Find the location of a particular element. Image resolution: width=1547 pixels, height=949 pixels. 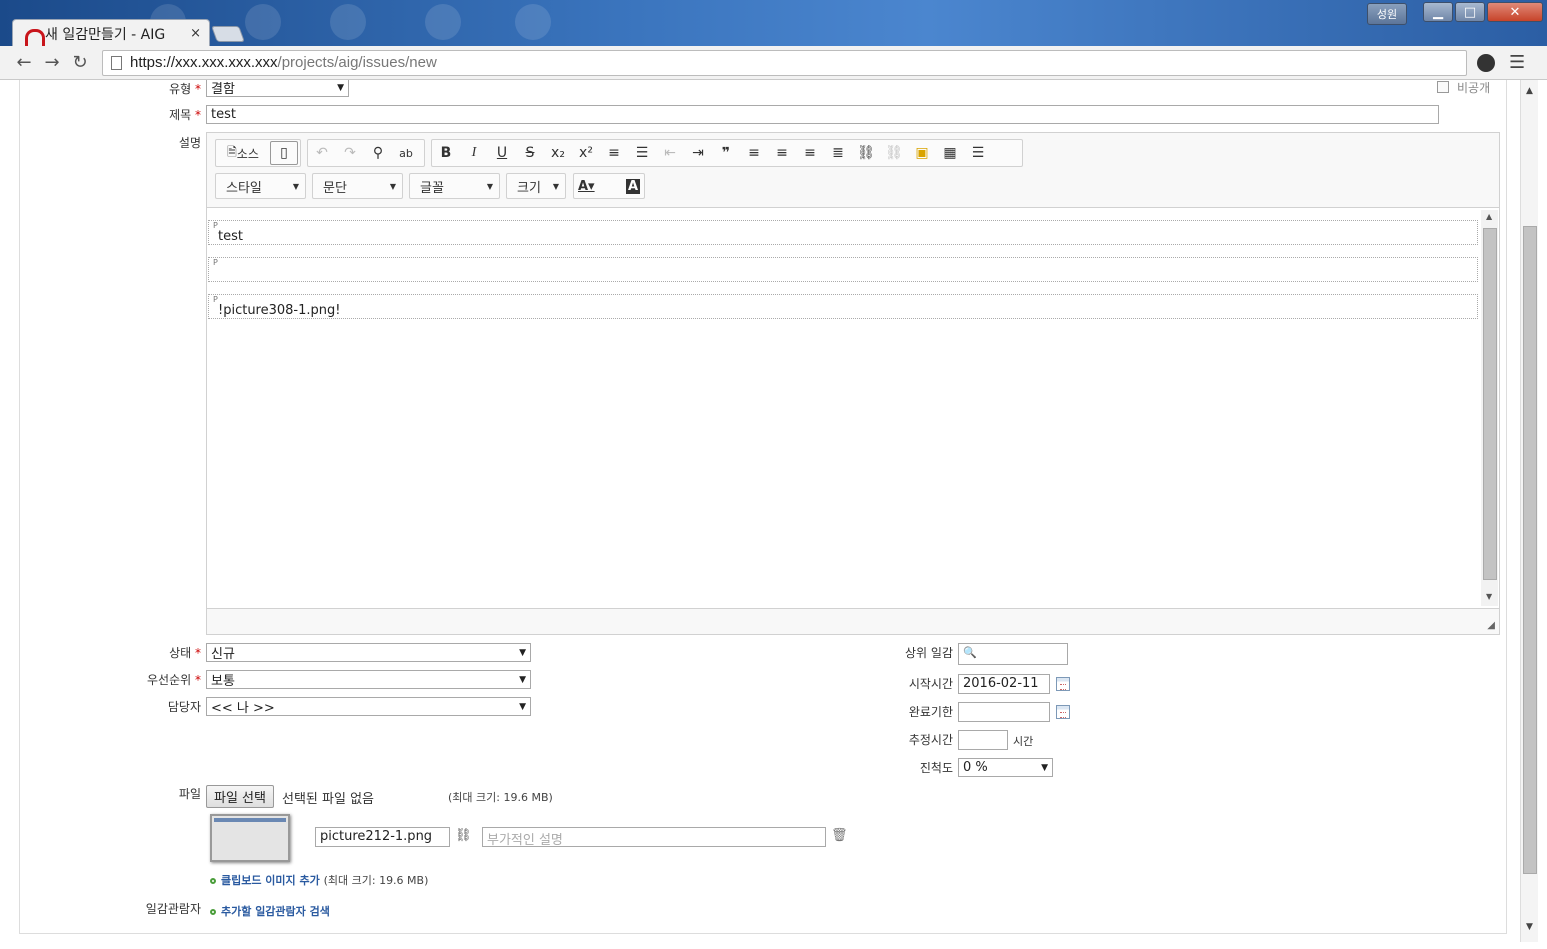

italic-icon: I is located at coordinates (474, 153).